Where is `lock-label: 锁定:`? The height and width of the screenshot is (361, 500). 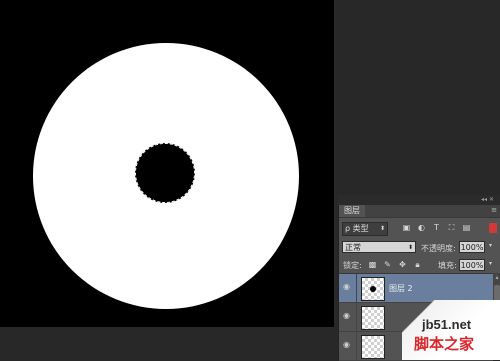 lock-label: 锁定: is located at coordinates (352, 265).